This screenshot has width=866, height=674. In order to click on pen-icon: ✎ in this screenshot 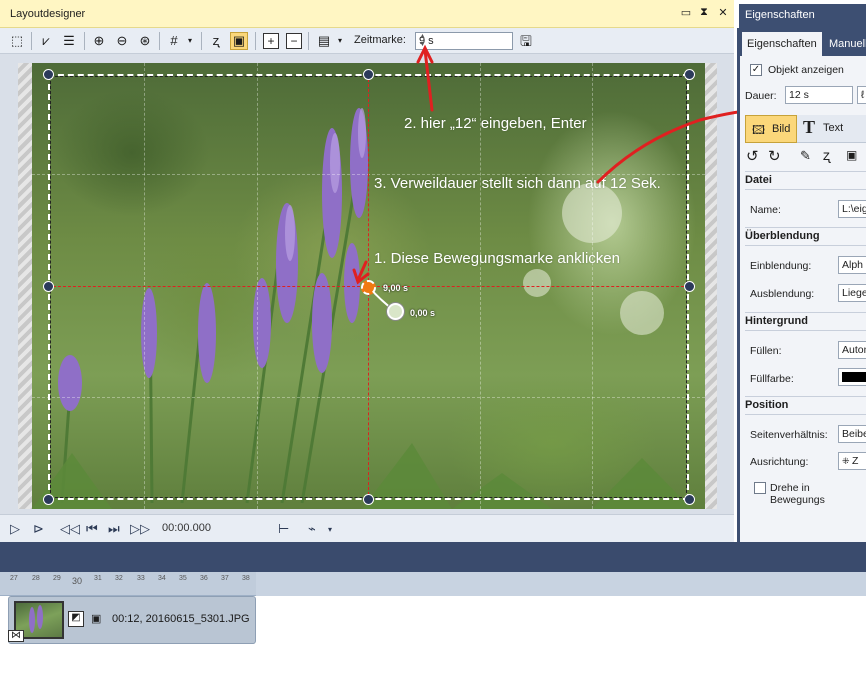, I will do `click(805, 156)`.